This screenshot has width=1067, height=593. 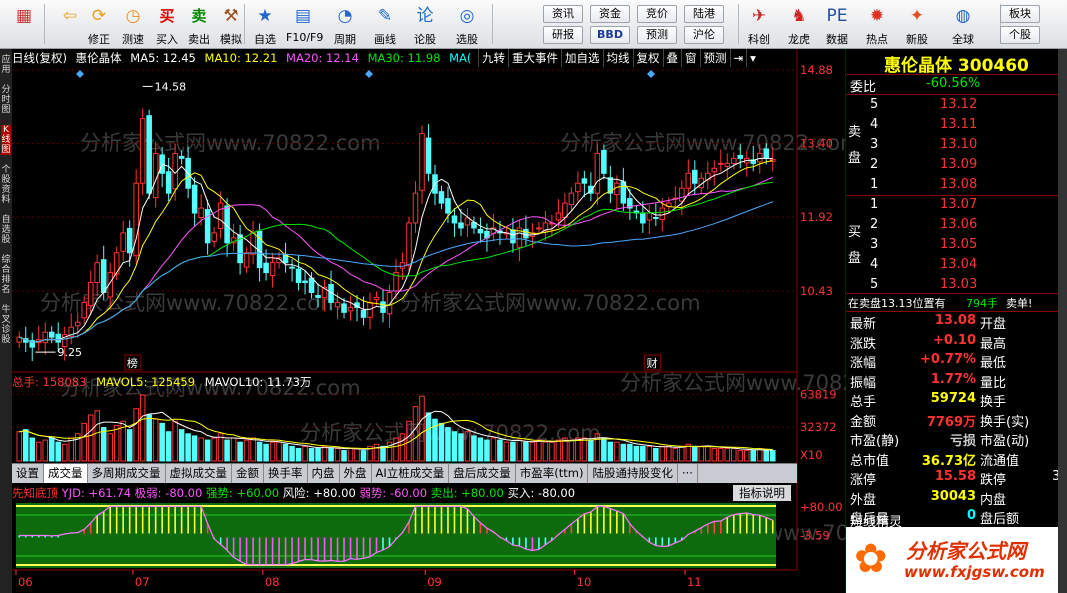 What do you see at coordinates (534, 58) in the screenshot?
I see `header-tab-1: 重大事件` at bounding box center [534, 58].